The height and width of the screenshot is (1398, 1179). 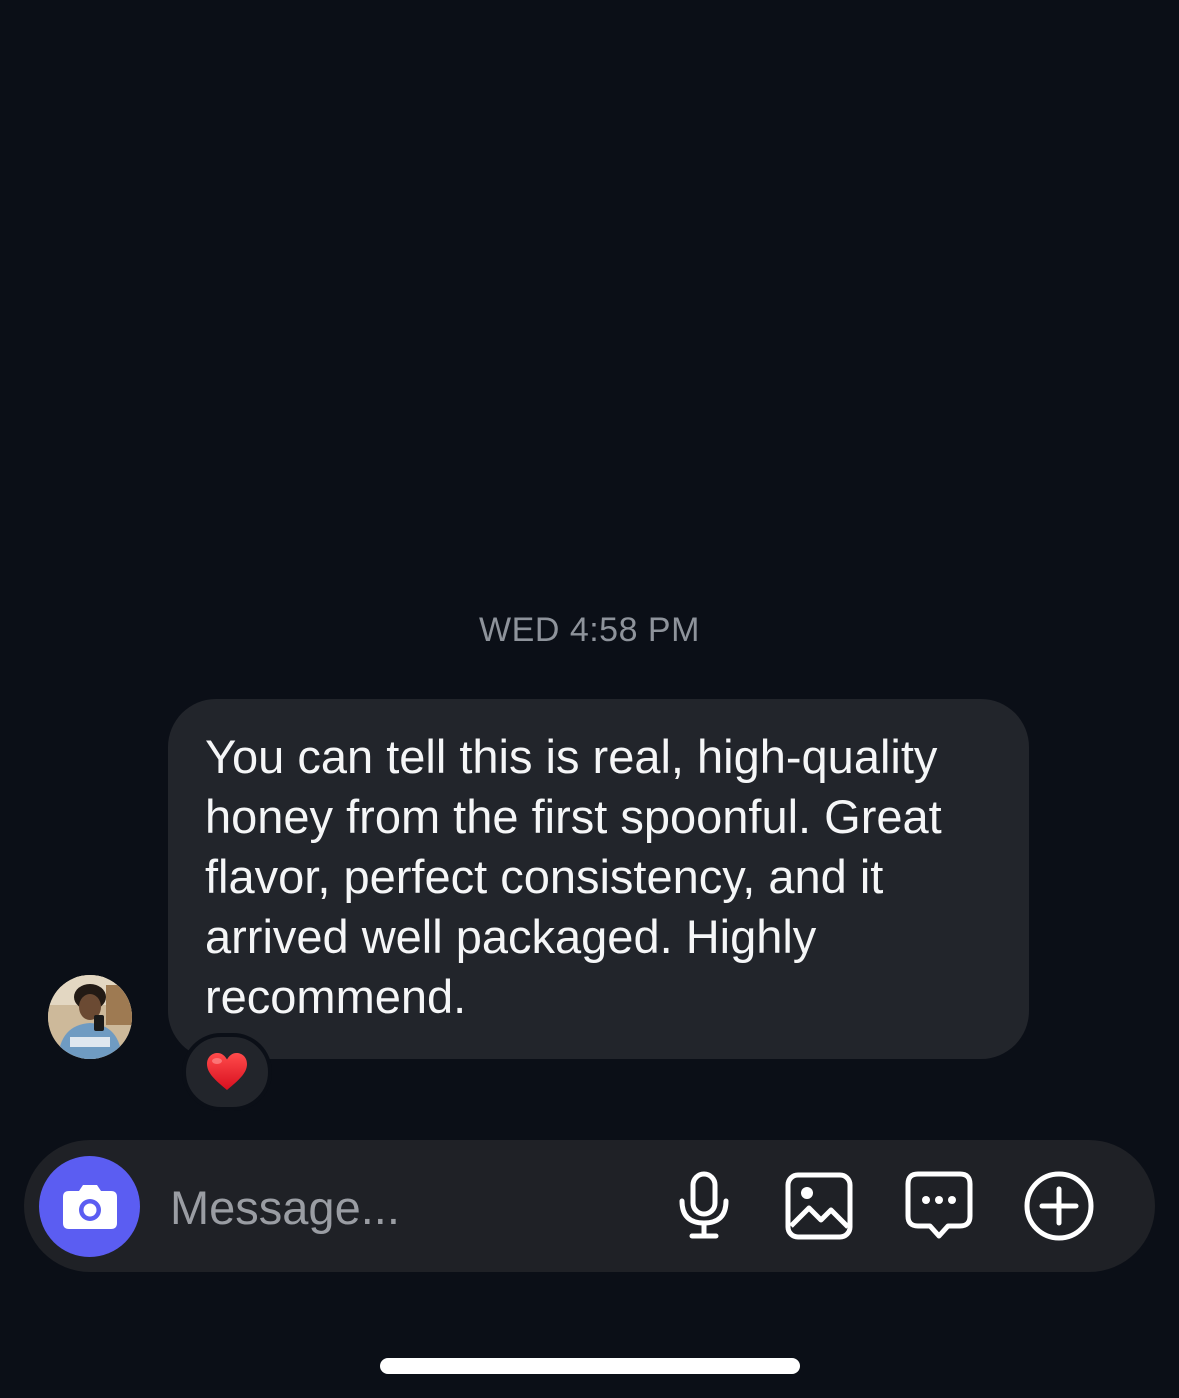 I want to click on sticker-button, so click(x=939, y=1206).